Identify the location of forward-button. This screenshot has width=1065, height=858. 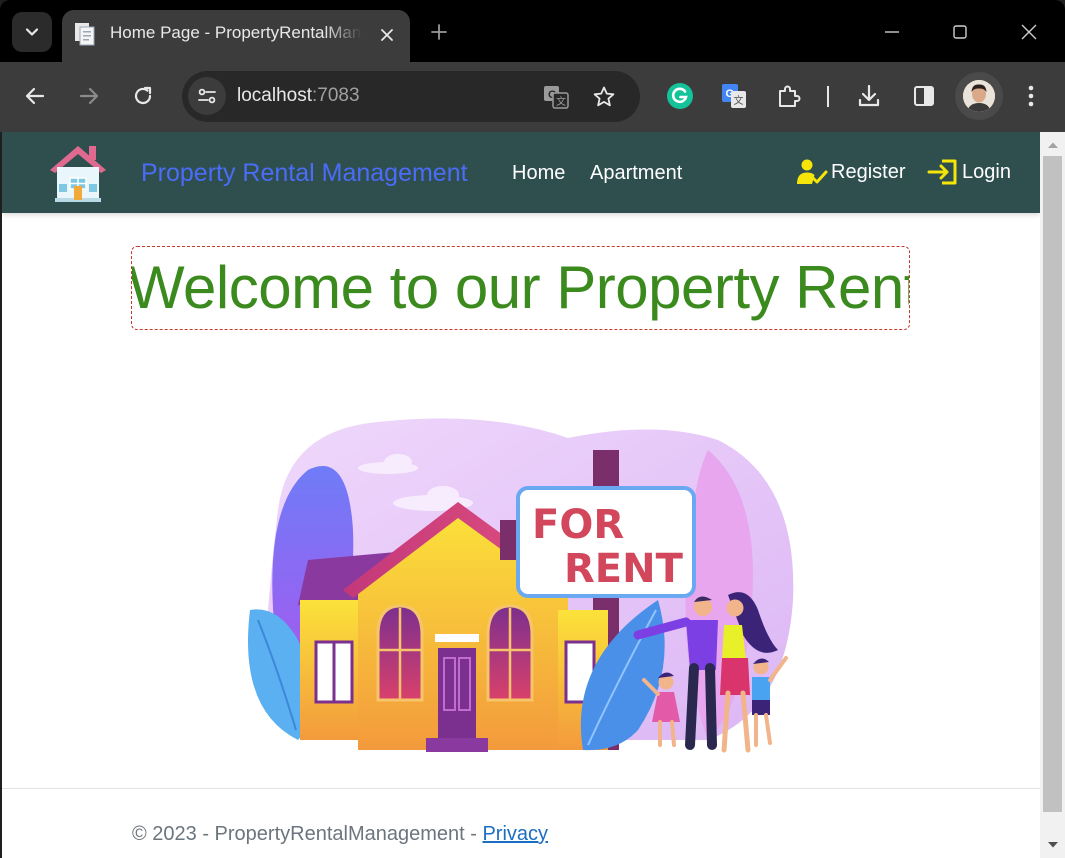
(89, 96).